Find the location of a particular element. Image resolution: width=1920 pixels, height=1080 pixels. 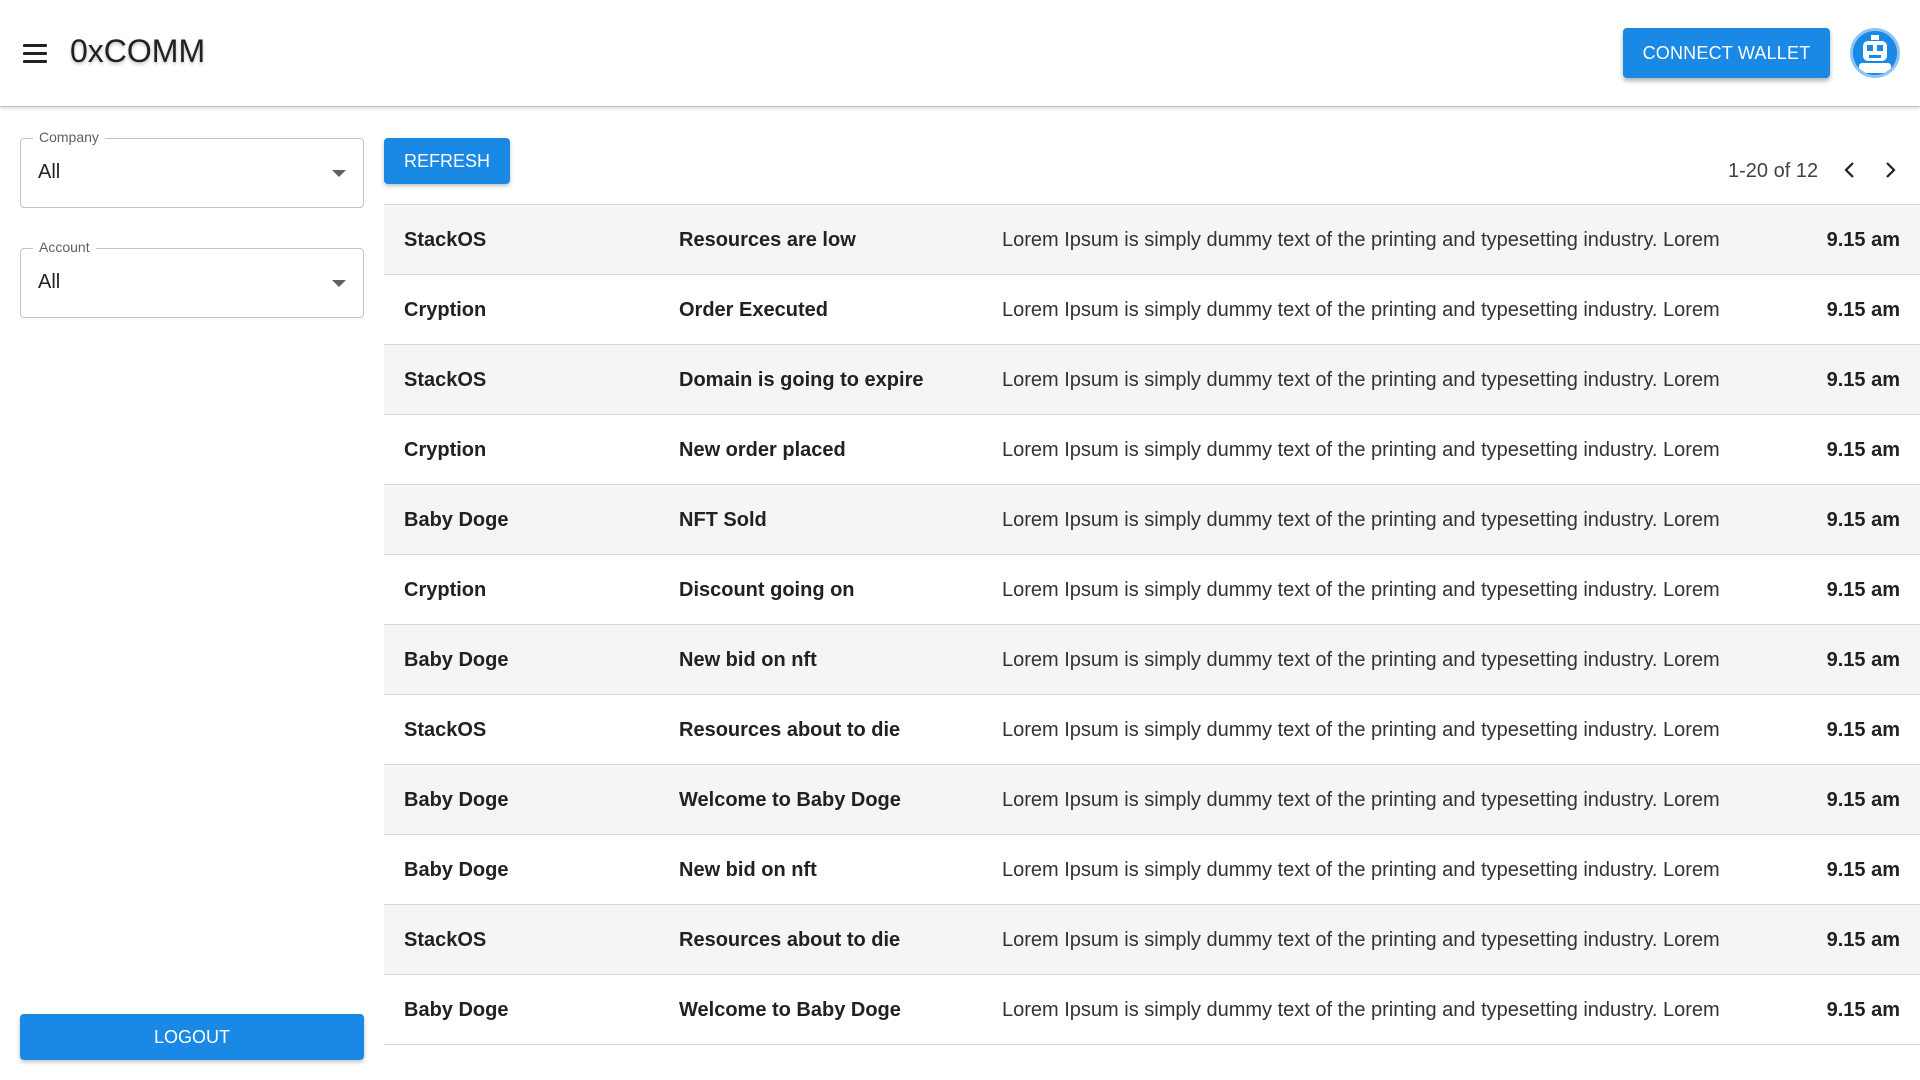

logout-button: LOGOUT is located at coordinates (192, 1037).